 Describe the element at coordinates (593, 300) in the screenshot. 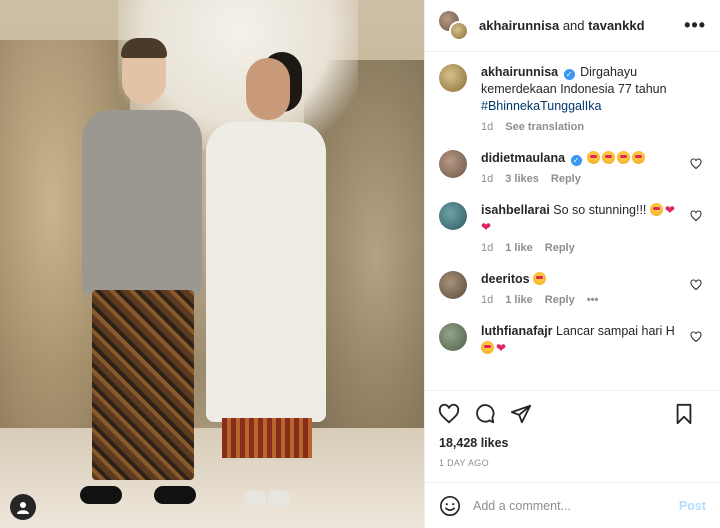

I see `comment-options-icon: •••` at that location.